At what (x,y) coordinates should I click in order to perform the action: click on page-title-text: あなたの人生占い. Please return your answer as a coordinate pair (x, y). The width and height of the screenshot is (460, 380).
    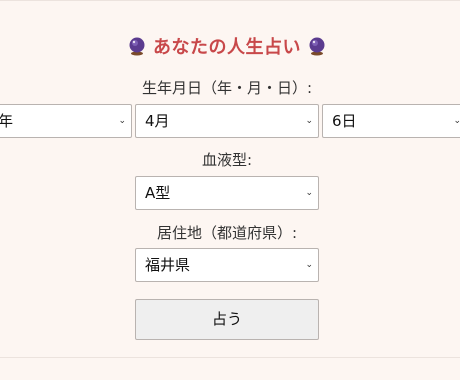
    Looking at the image, I should click on (227, 47).